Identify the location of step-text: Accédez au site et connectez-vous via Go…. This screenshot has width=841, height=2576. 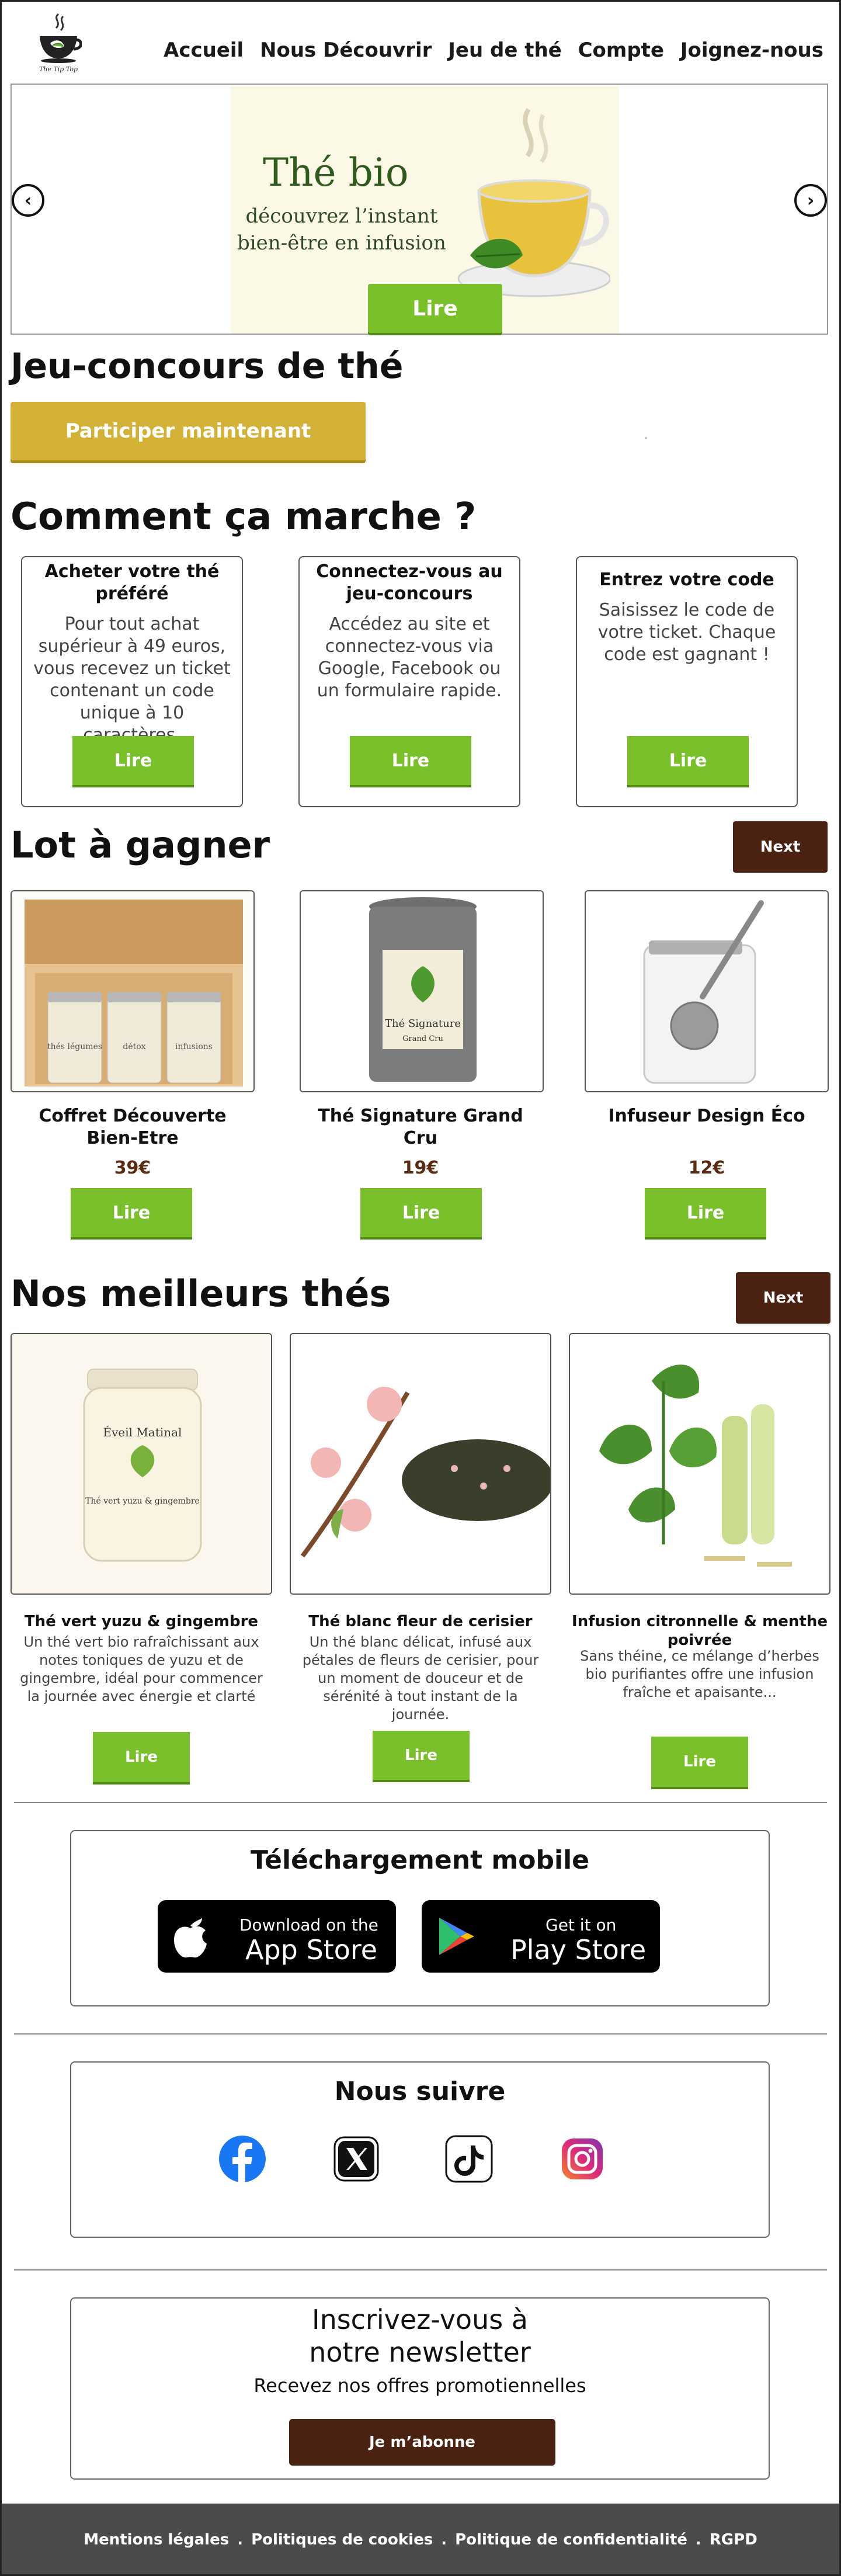
(409, 657).